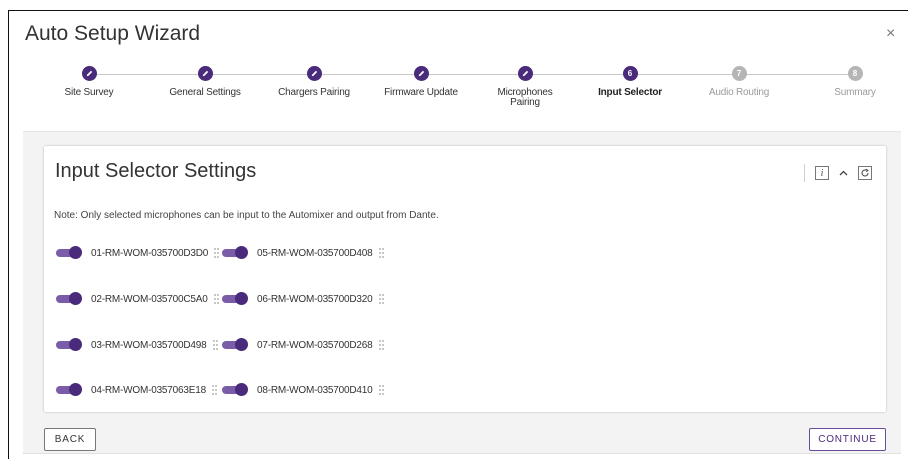 The height and width of the screenshot is (459, 908). I want to click on step-label: General Settings, so click(205, 92).